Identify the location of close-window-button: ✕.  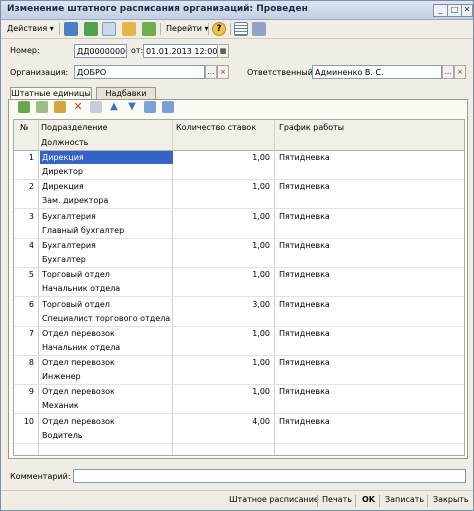
(467, 10).